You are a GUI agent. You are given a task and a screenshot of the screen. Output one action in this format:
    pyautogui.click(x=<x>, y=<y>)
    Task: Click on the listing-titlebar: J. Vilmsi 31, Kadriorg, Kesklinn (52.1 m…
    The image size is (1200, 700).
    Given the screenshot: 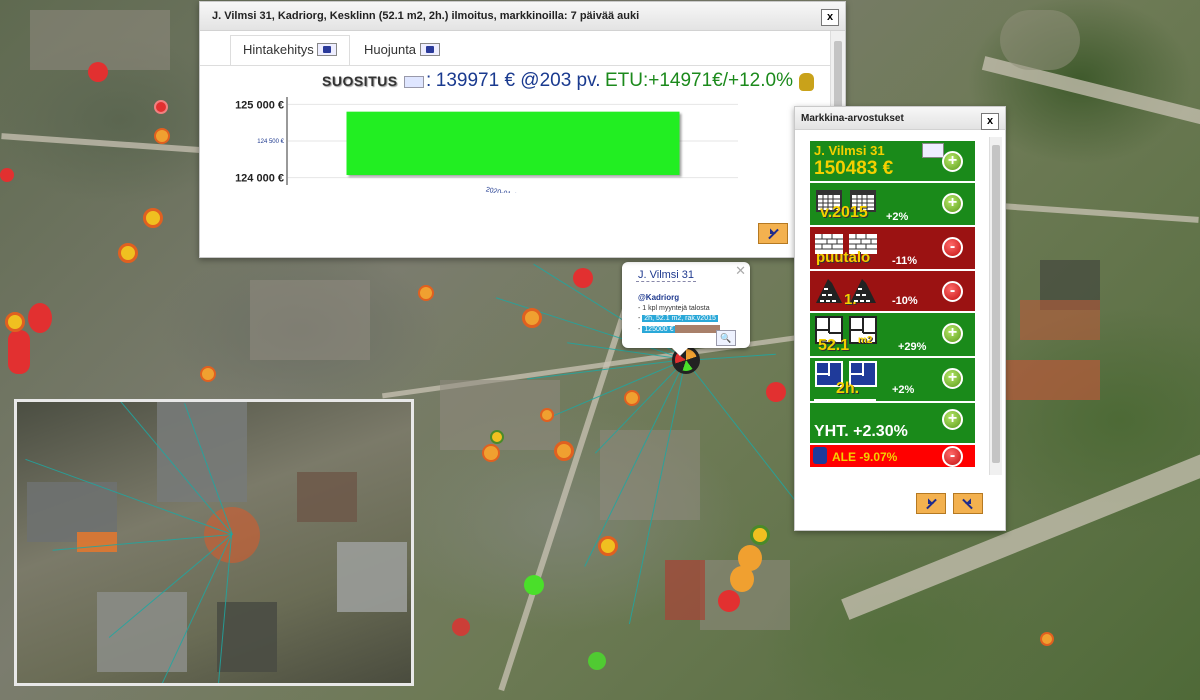 What is the action you would take?
    pyautogui.click(x=522, y=16)
    